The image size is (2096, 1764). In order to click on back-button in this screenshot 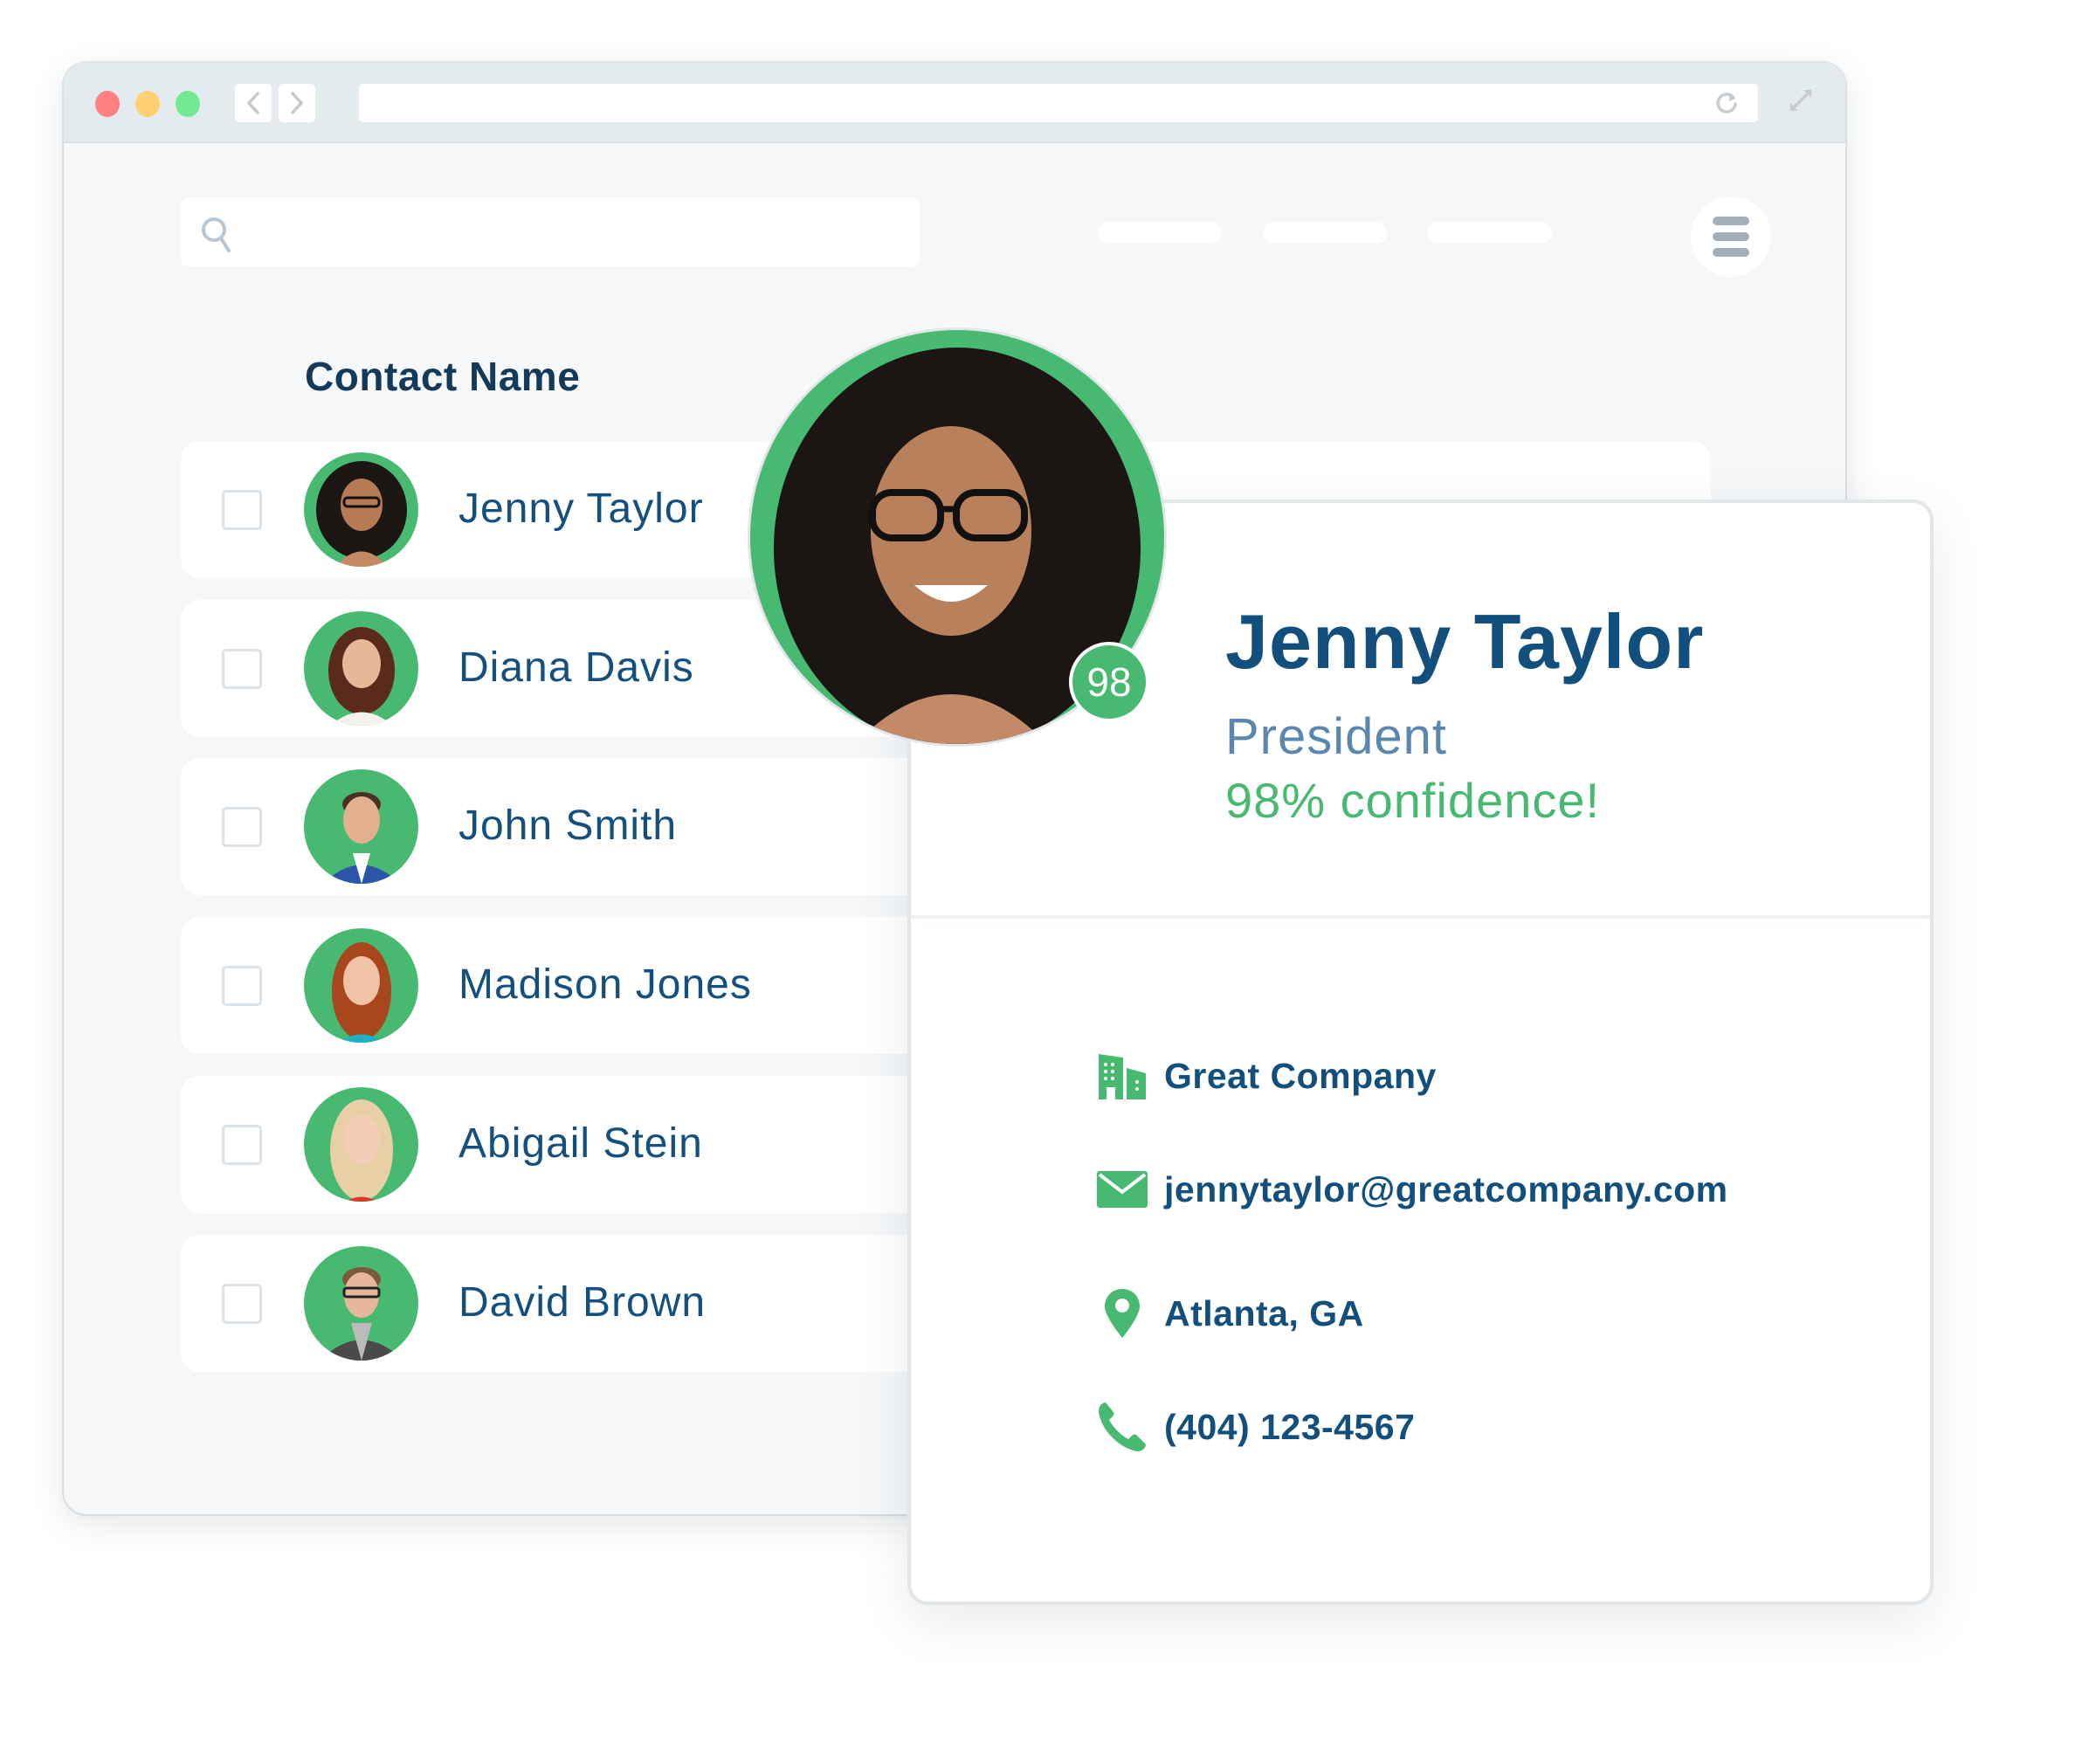, I will do `click(253, 103)`.